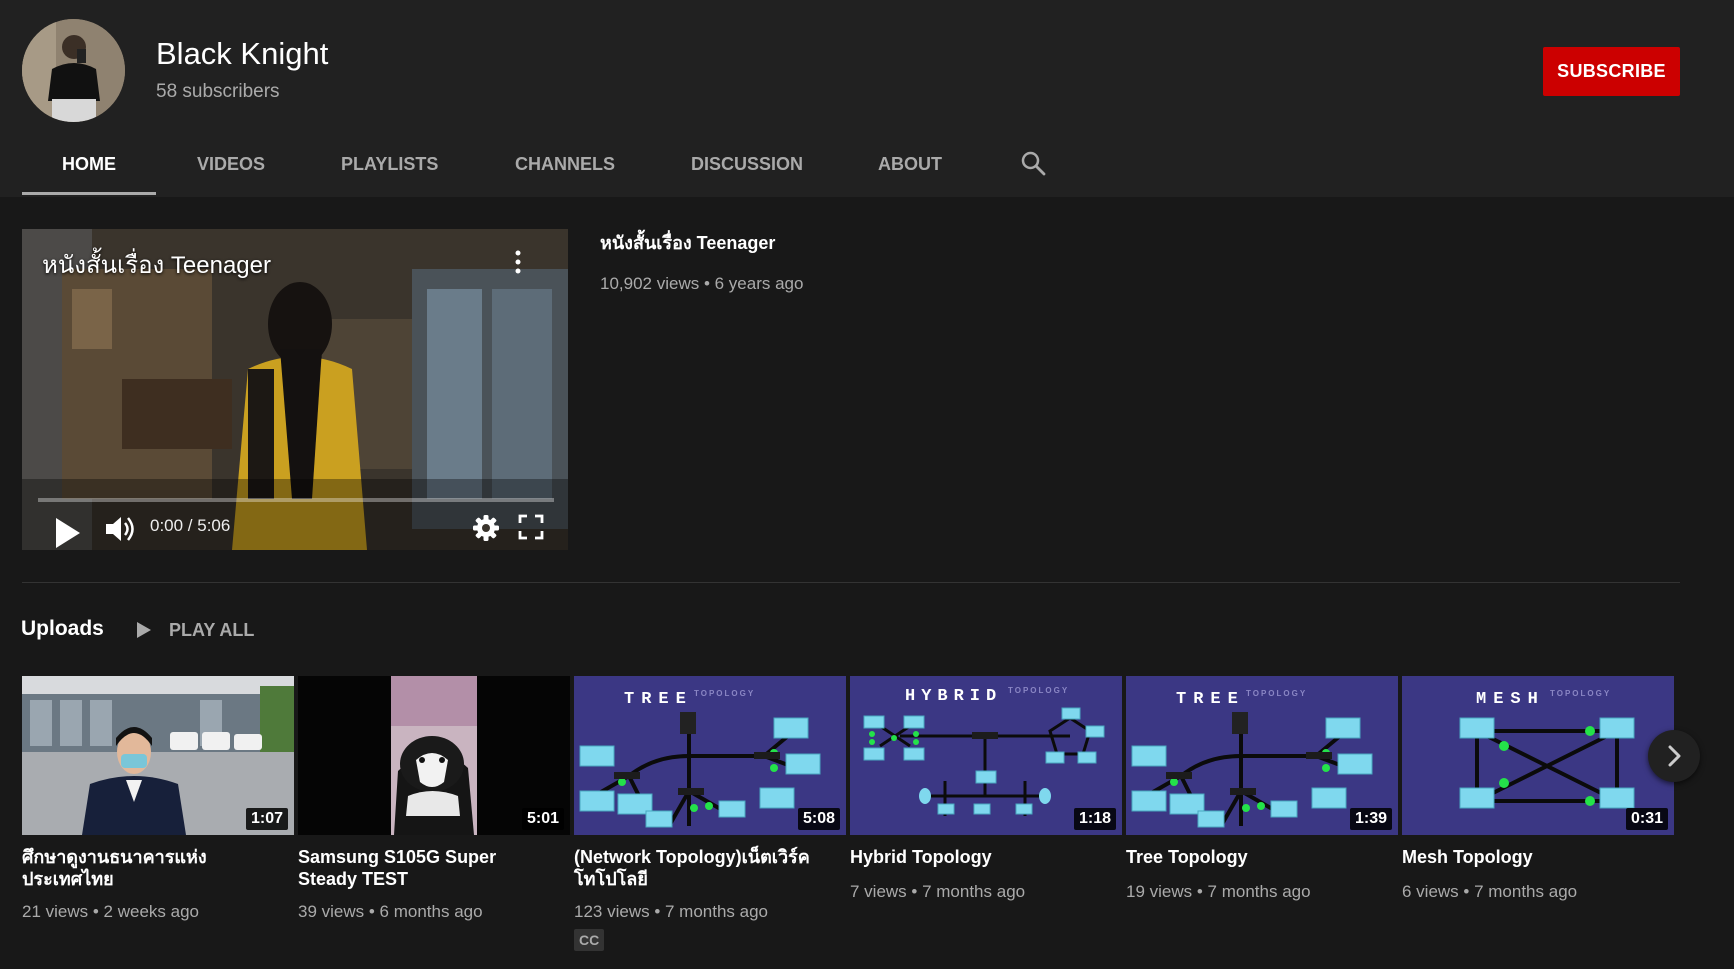  I want to click on video-meta: 6 views • 7 months ago, so click(1490, 891).